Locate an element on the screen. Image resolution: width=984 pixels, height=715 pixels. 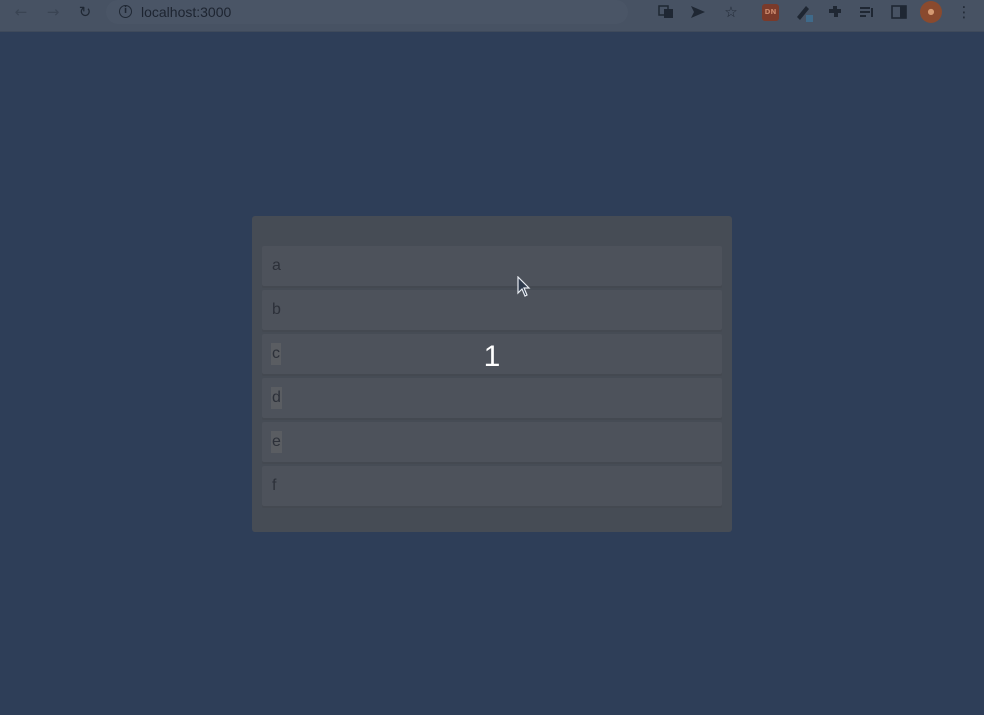
mouse-cursor-icon is located at coordinates (524, 286).